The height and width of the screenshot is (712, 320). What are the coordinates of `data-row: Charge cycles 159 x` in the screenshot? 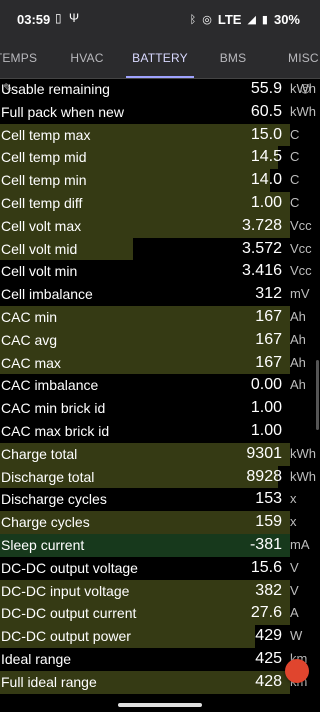 It's located at (160, 522).